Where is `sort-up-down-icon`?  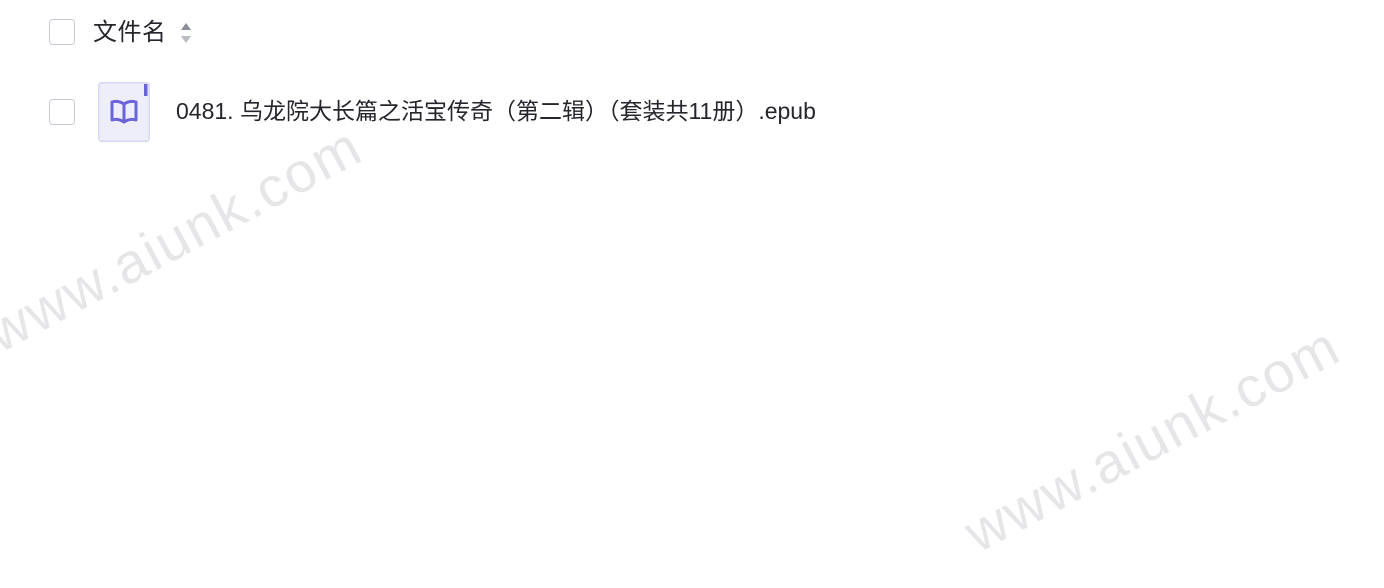
sort-up-down-icon is located at coordinates (186, 33).